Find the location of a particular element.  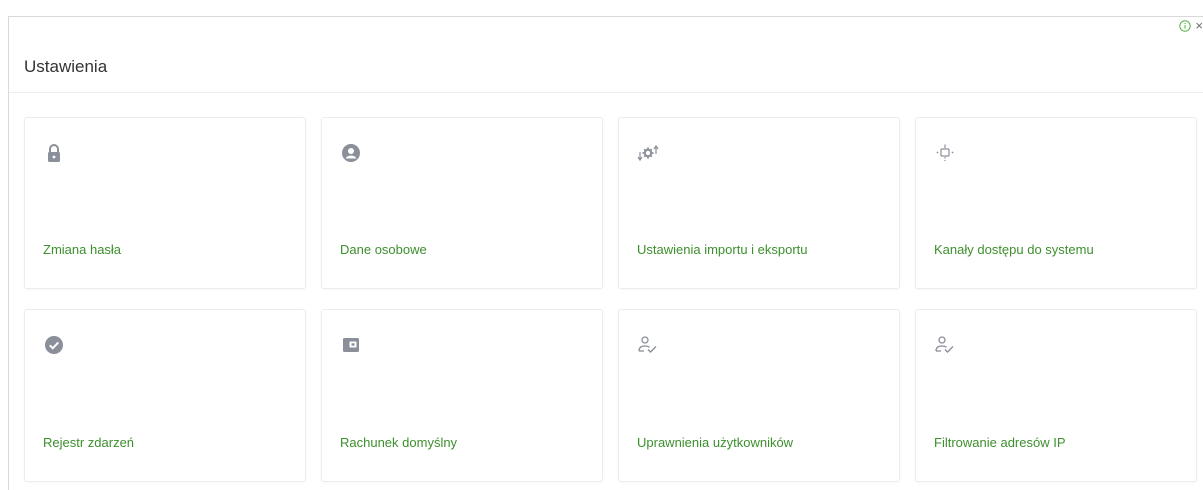

tile-password-change: Zmiana hasła is located at coordinates (165, 203).